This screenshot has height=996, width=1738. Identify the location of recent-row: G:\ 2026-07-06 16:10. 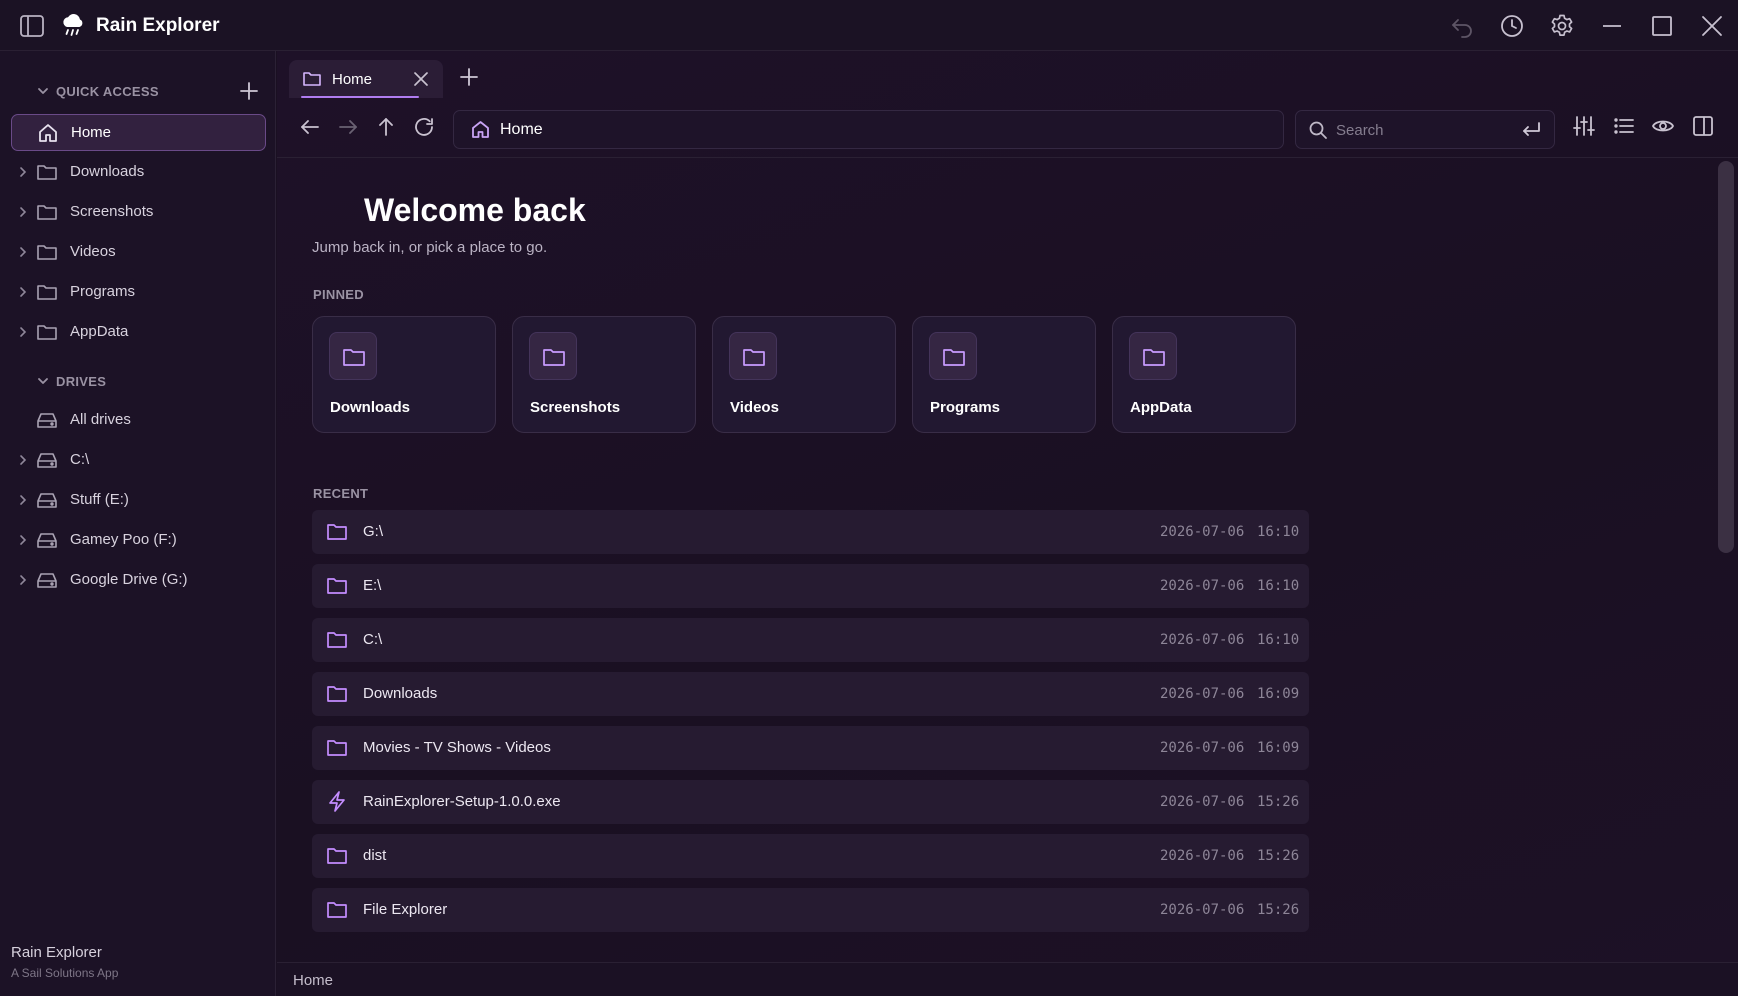
(810, 532).